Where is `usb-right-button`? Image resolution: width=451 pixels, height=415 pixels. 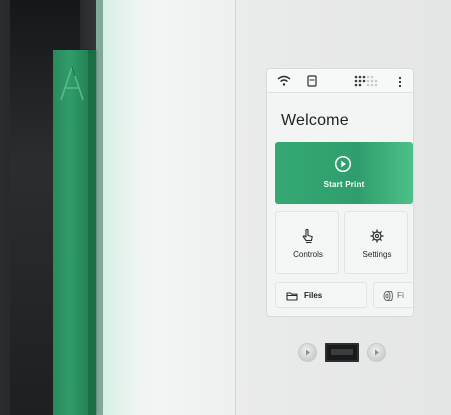
usb-right-button is located at coordinates (376, 352).